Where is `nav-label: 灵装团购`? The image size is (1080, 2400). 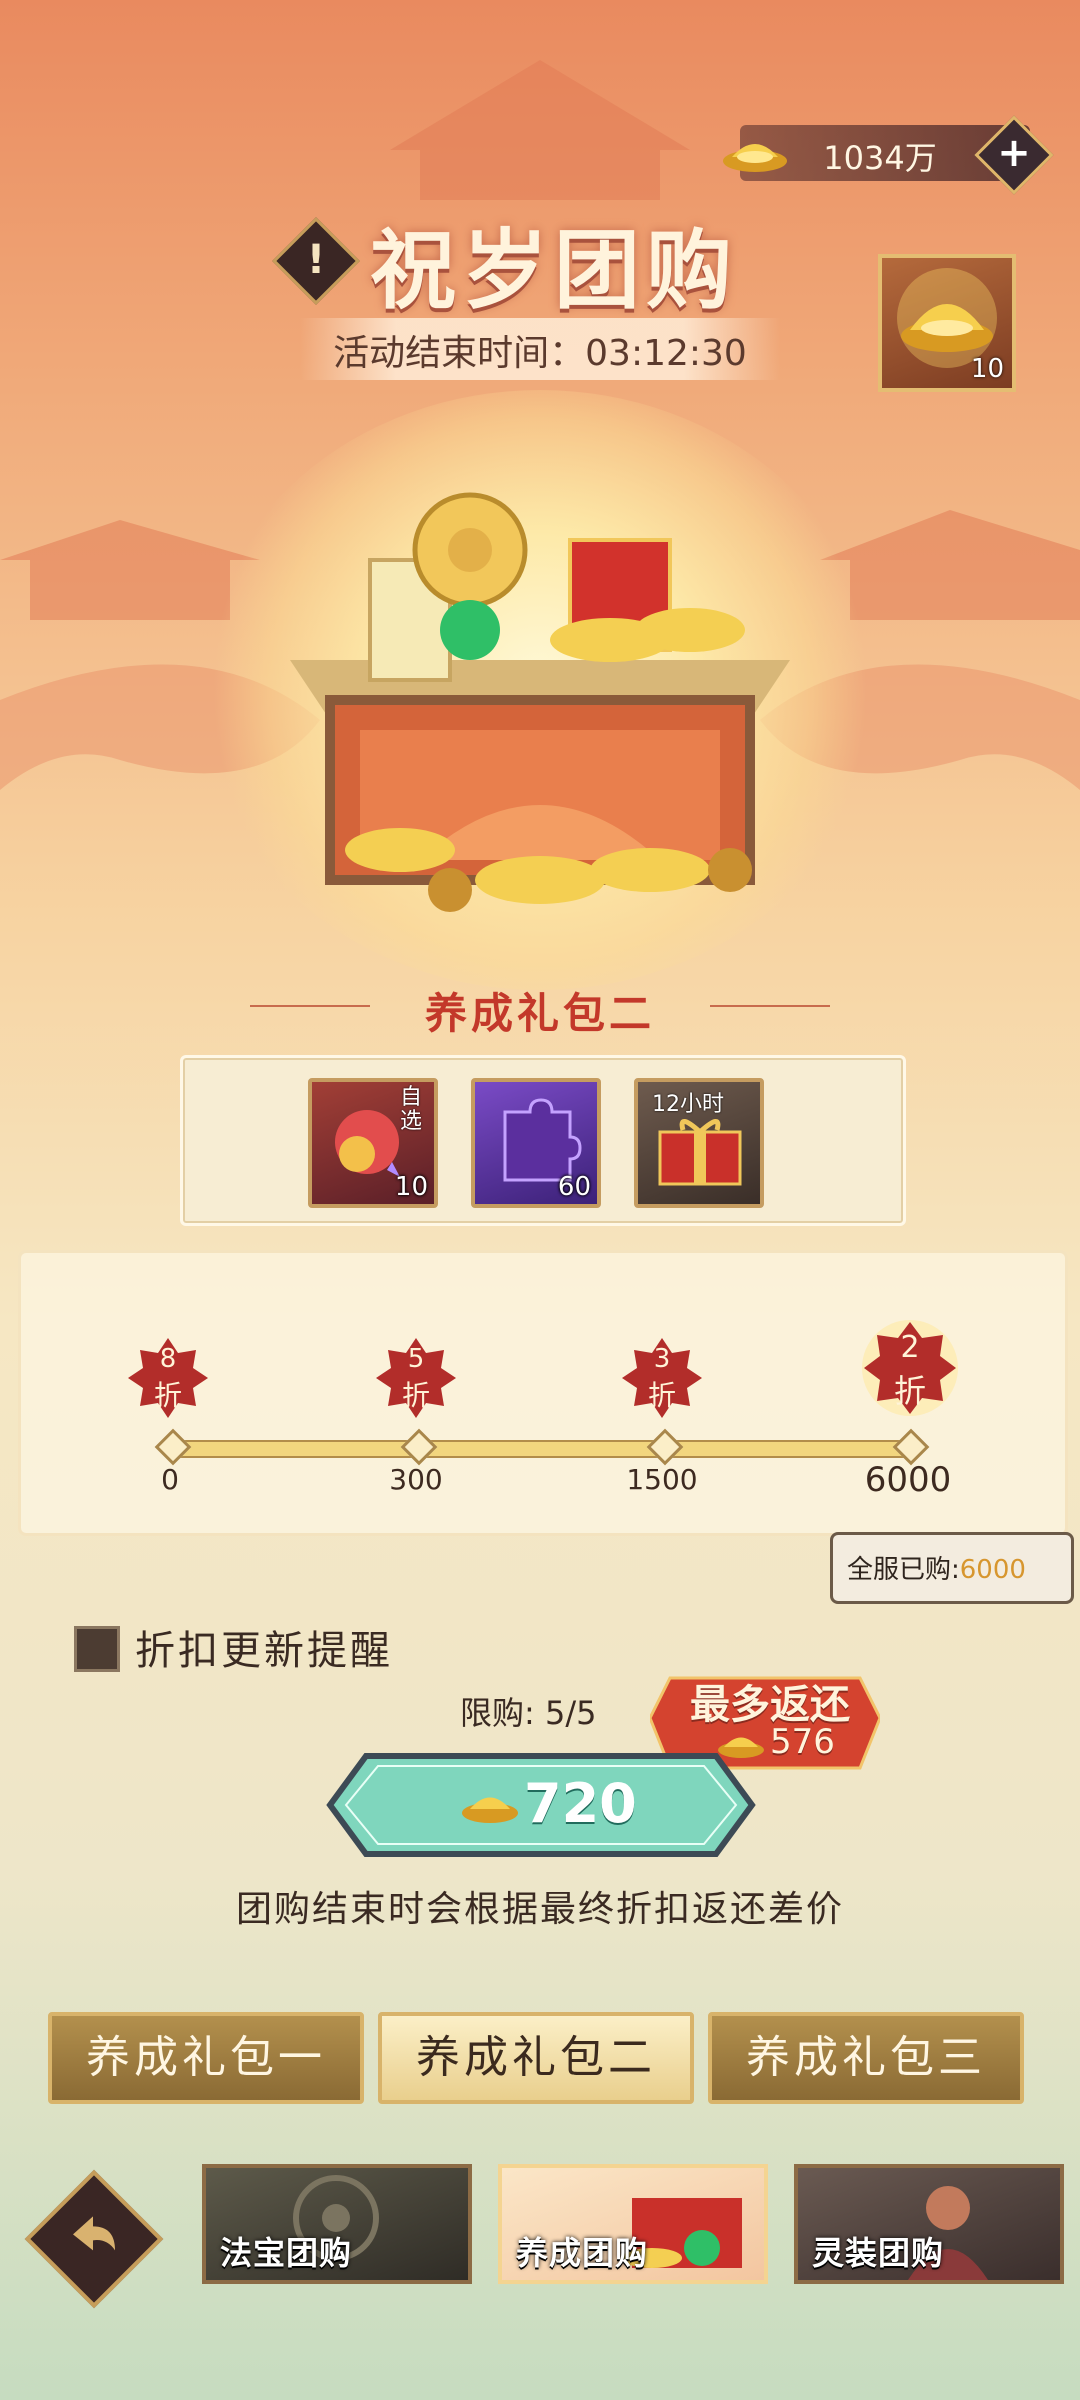 nav-label: 灵装团购 is located at coordinates (878, 2253).